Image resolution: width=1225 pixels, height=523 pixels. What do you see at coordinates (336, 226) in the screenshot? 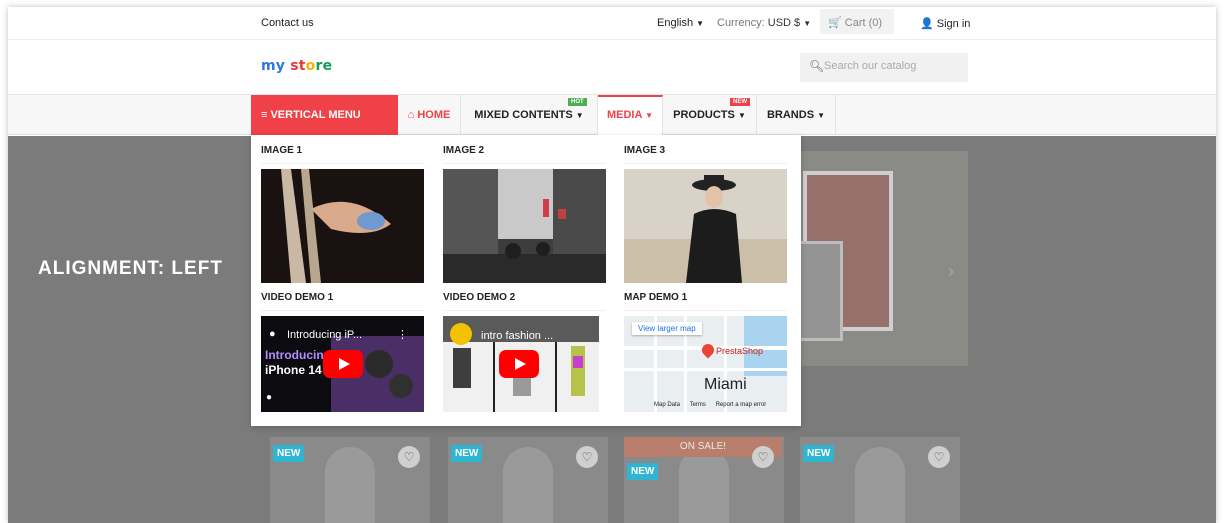
I see `aerial-silk-picture` at bounding box center [336, 226].